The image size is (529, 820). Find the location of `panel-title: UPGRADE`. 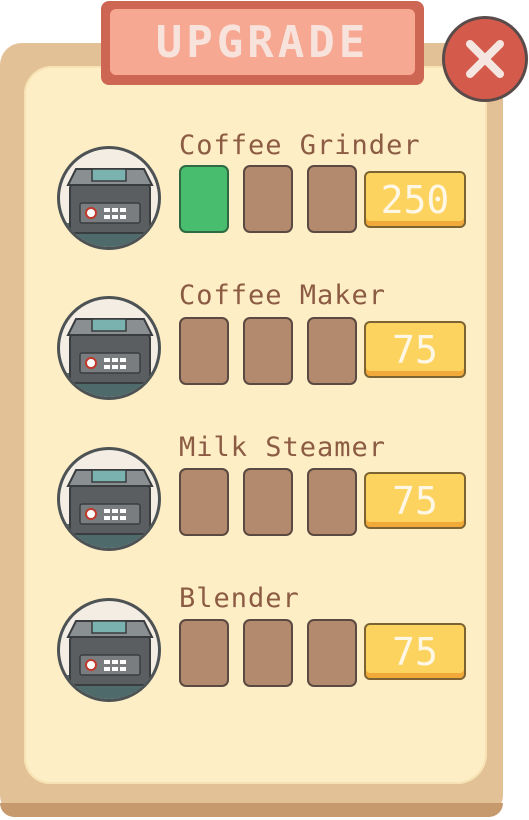

panel-title: UPGRADE is located at coordinates (262, 42).